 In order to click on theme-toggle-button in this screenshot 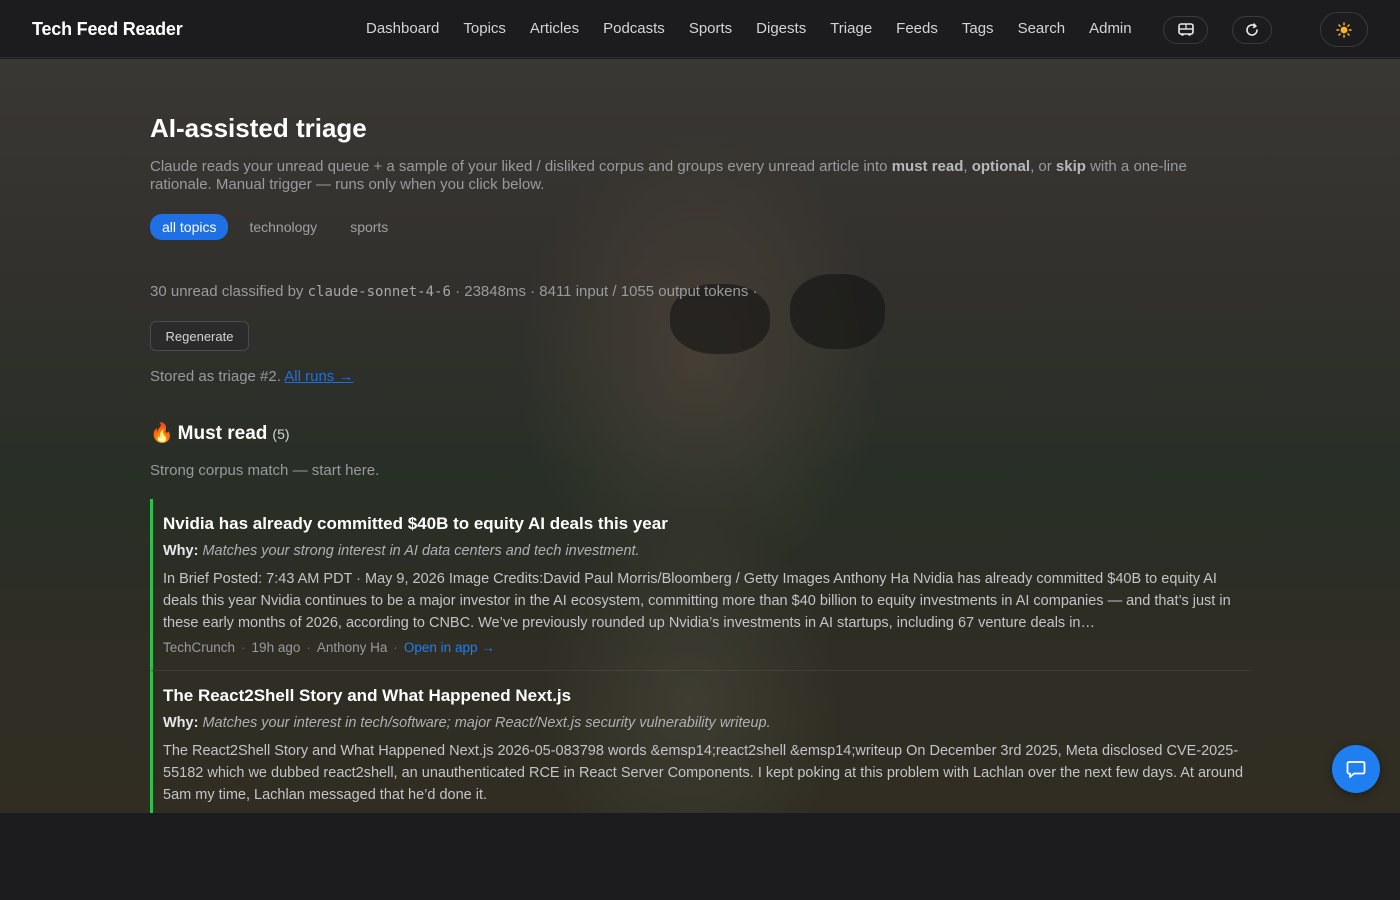, I will do `click(1344, 29)`.